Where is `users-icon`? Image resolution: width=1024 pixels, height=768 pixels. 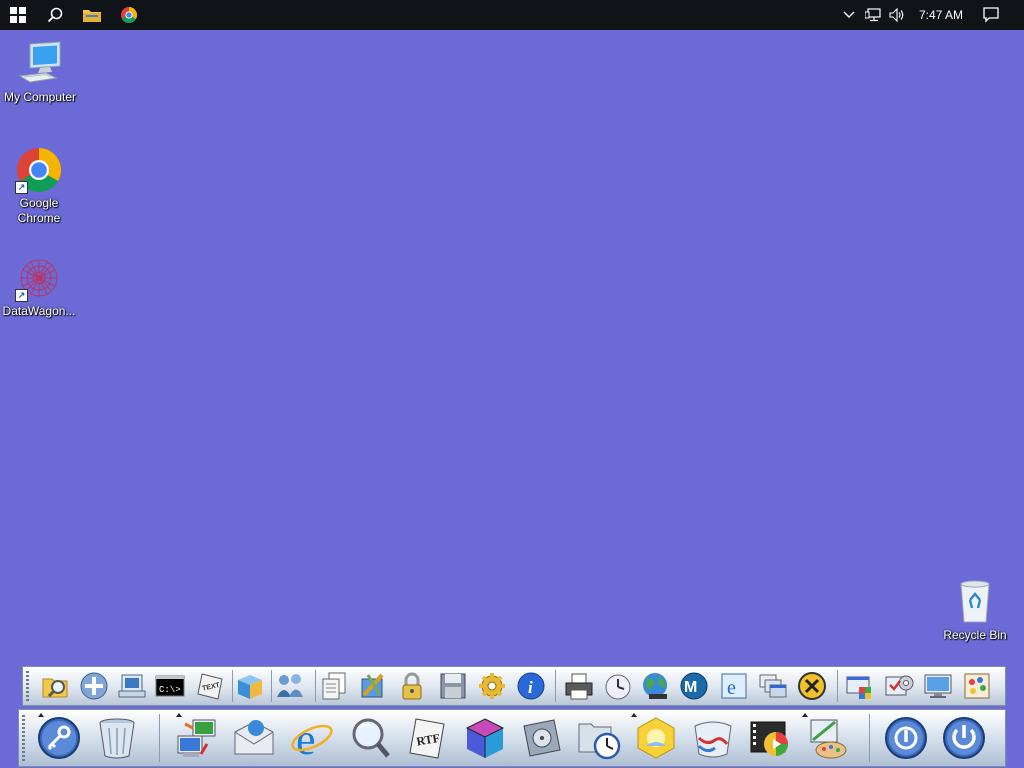 users-icon is located at coordinates (290, 685).